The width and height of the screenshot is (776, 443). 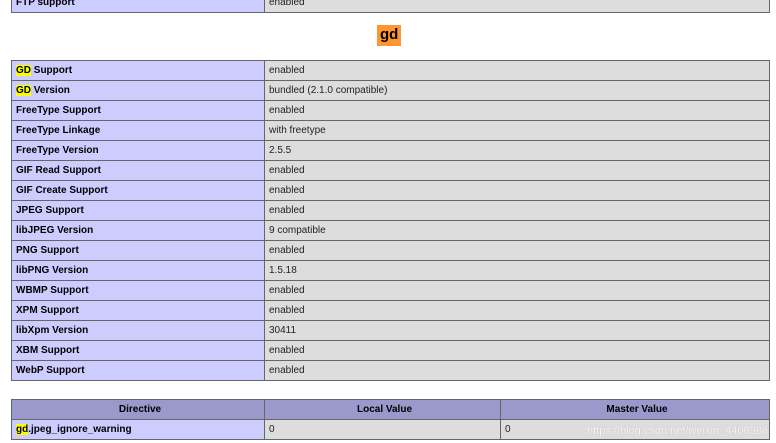 What do you see at coordinates (55, 230) in the screenshot?
I see `info-label-text: libJPEG Version` at bounding box center [55, 230].